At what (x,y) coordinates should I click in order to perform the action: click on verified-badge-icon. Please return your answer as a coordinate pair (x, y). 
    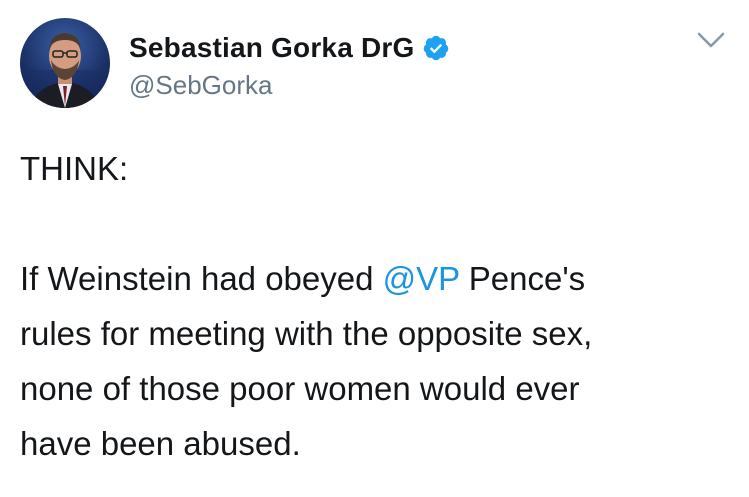
    Looking at the image, I should click on (436, 48).